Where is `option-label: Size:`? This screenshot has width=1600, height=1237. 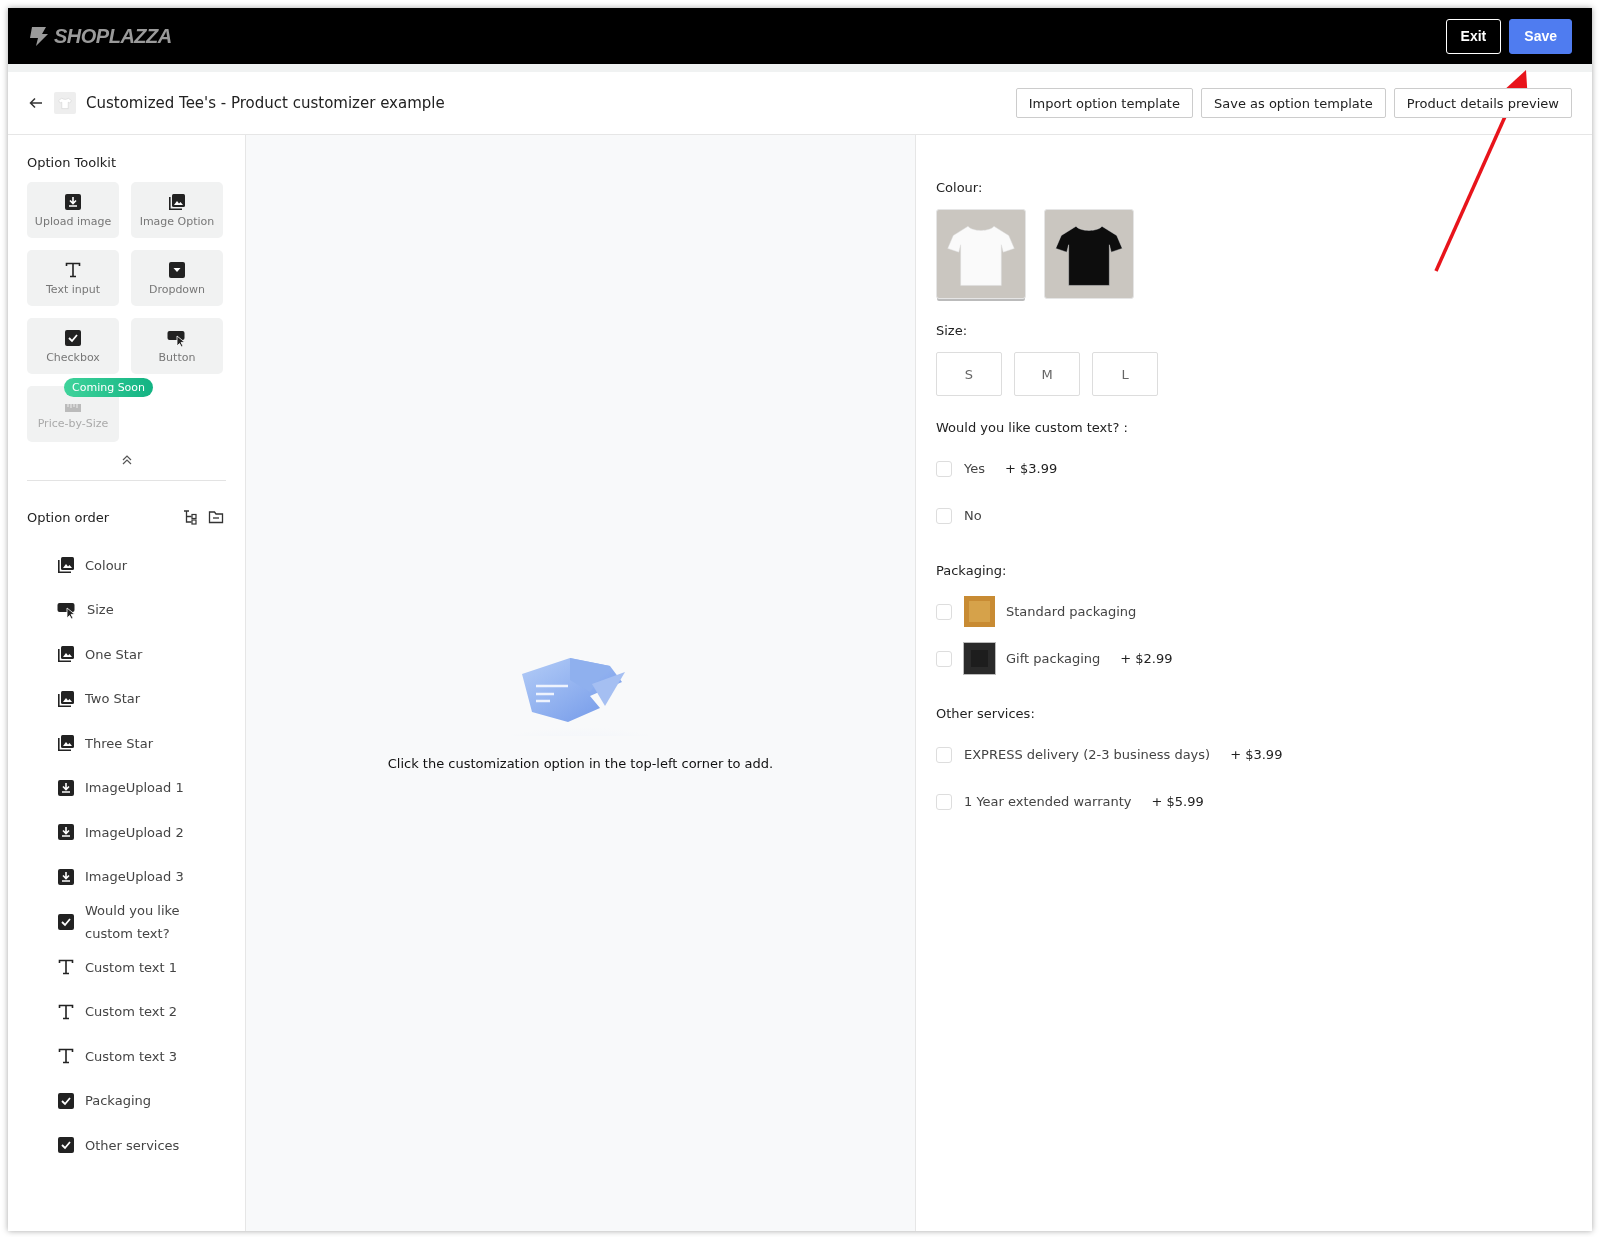 option-label: Size: is located at coordinates (952, 330).